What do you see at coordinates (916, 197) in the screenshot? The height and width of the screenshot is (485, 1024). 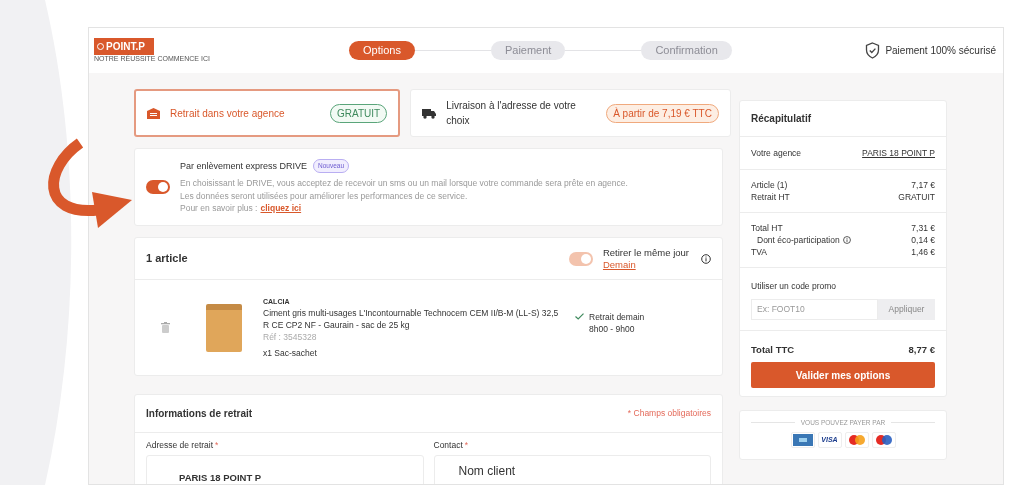 I see `summary-value: GRATUIT` at bounding box center [916, 197].